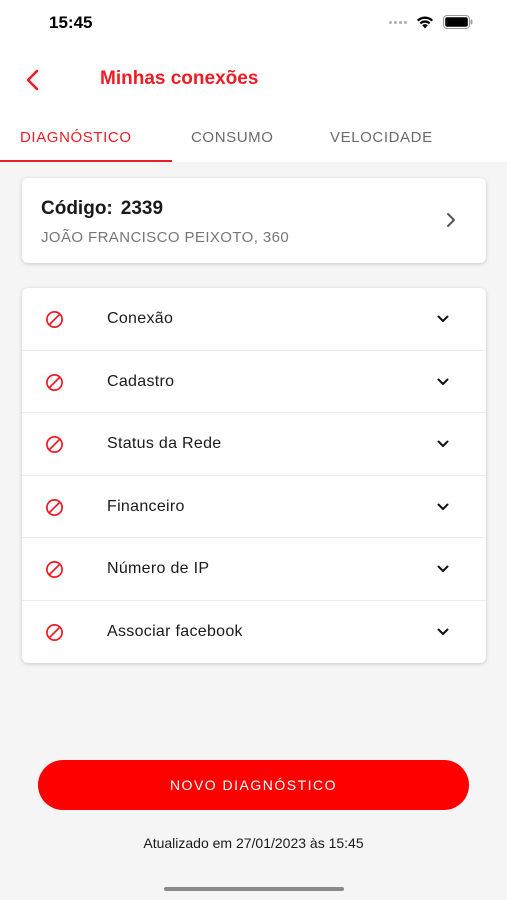  What do you see at coordinates (254, 382) in the screenshot?
I see `diagnostic-item-cadastro: Cadastro` at bounding box center [254, 382].